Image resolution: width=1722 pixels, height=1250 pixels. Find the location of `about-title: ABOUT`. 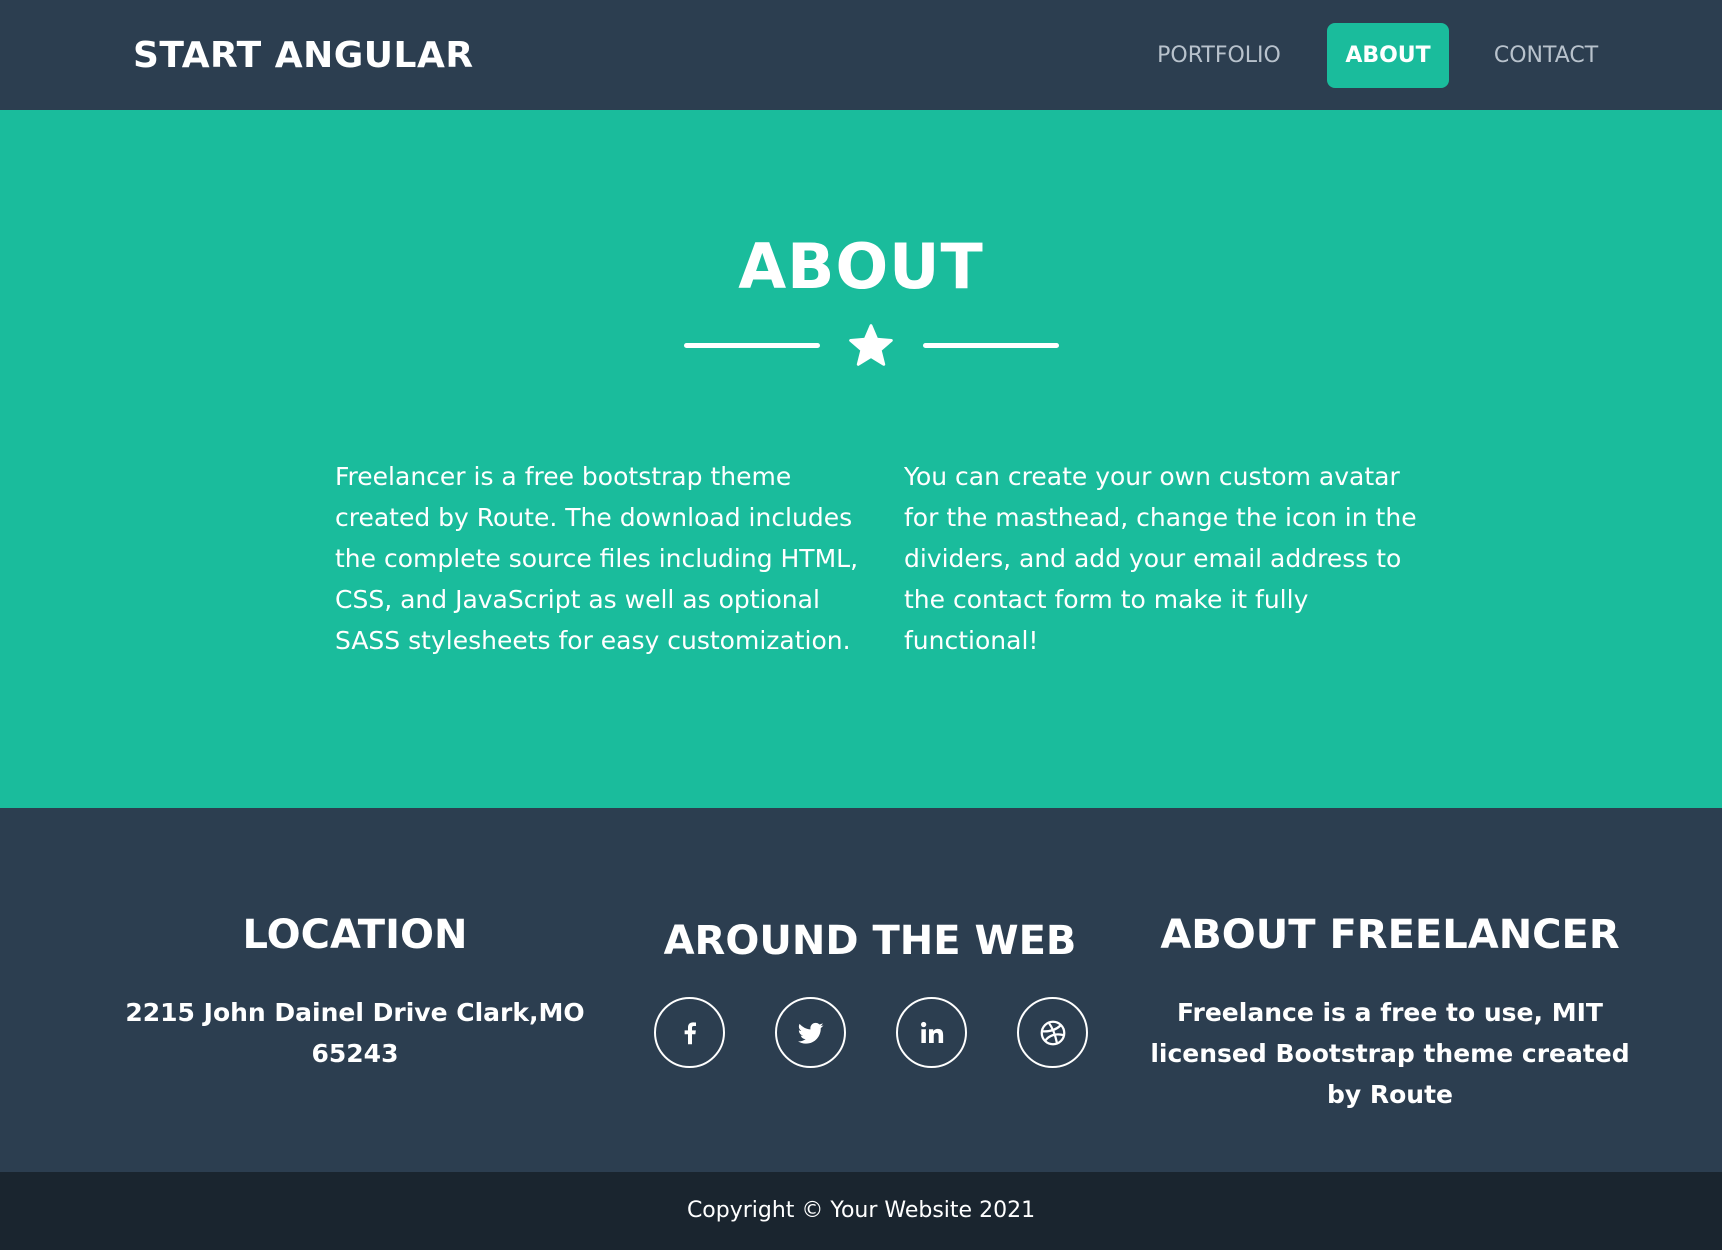

about-title: ABOUT is located at coordinates (861, 266).